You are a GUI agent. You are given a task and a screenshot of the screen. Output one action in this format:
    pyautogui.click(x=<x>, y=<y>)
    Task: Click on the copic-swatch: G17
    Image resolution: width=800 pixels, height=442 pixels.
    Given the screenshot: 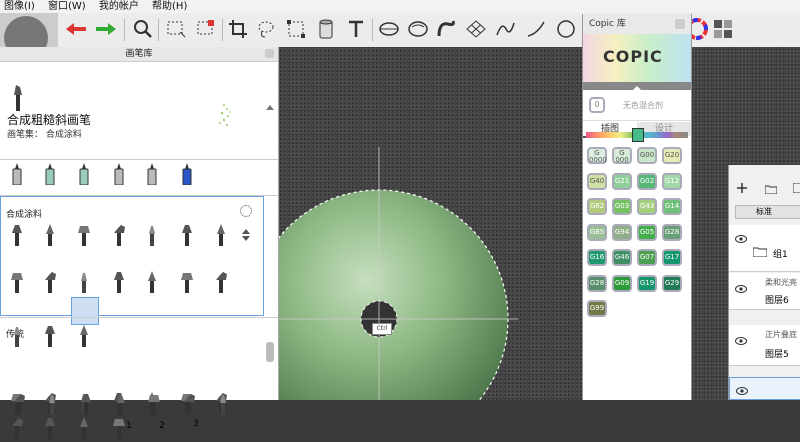 What is the action you would take?
    pyautogui.click(x=672, y=257)
    